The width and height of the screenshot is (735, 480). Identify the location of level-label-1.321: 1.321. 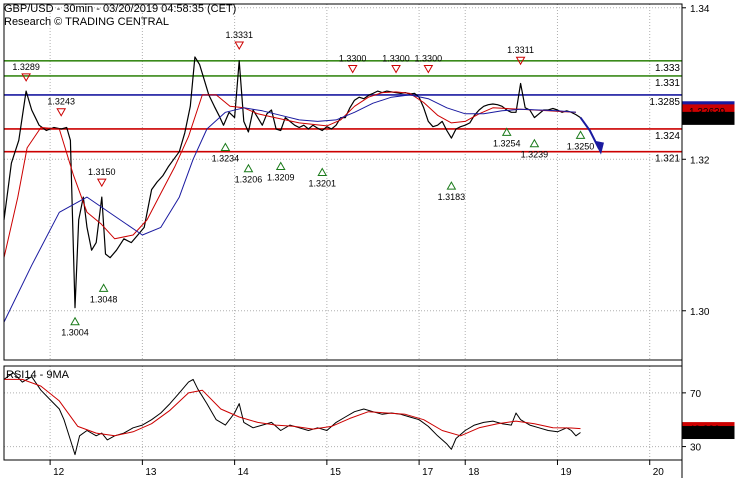
(667, 159).